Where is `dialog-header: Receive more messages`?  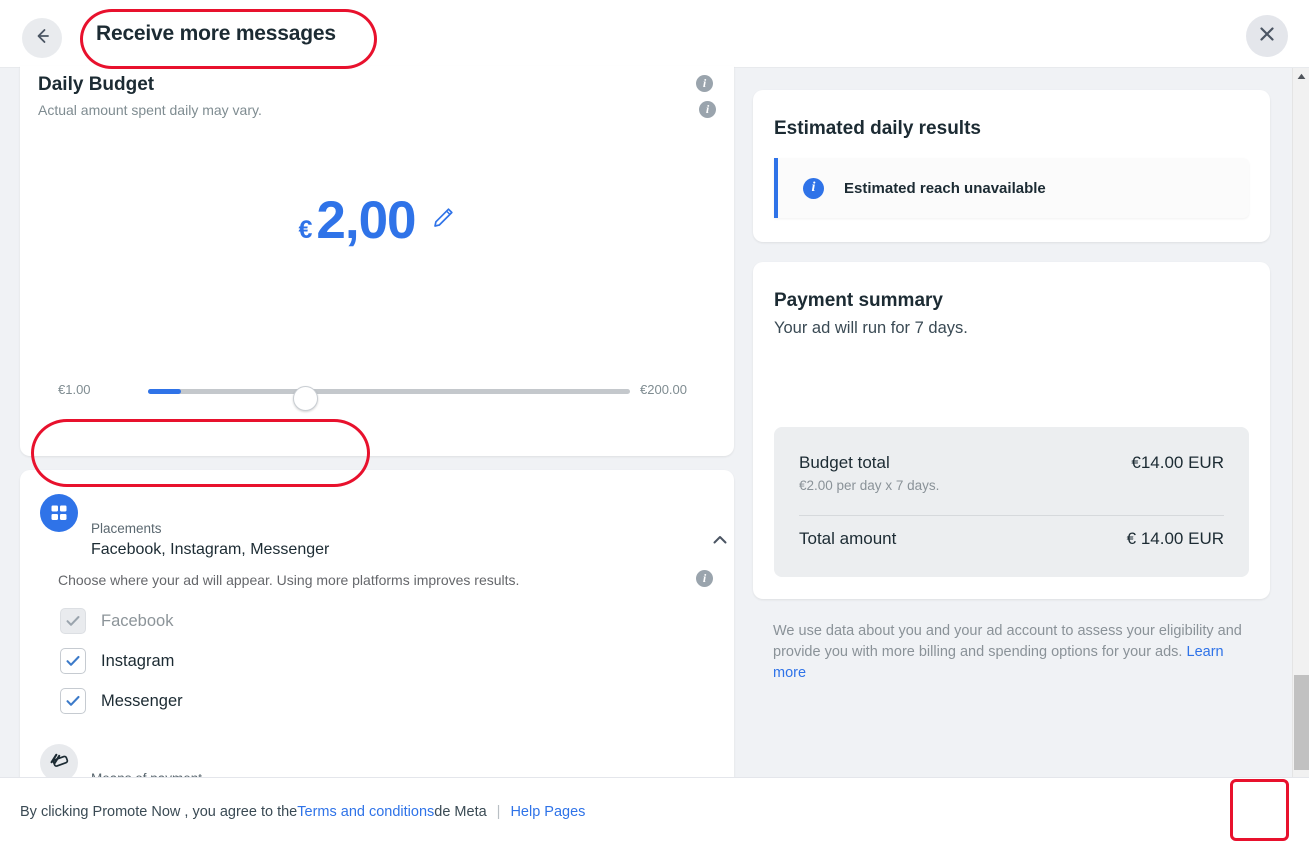 dialog-header: Receive more messages is located at coordinates (654, 34).